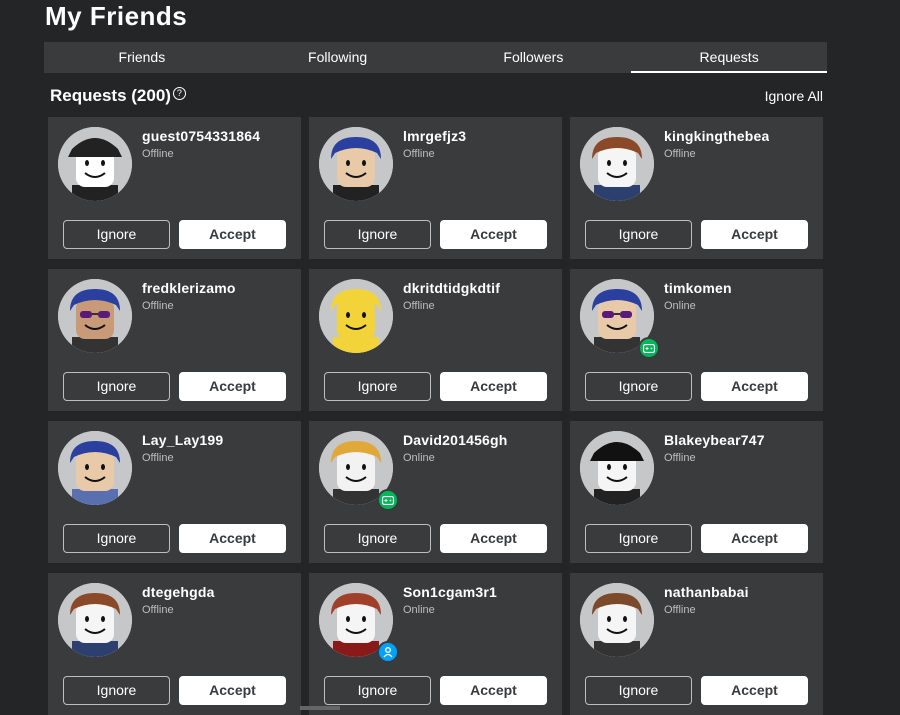 The width and height of the screenshot is (900, 715). What do you see at coordinates (435, 340) in the screenshot?
I see `friend-request-card: dkritdtidgkdtif Offline Ignore Accept` at bounding box center [435, 340].